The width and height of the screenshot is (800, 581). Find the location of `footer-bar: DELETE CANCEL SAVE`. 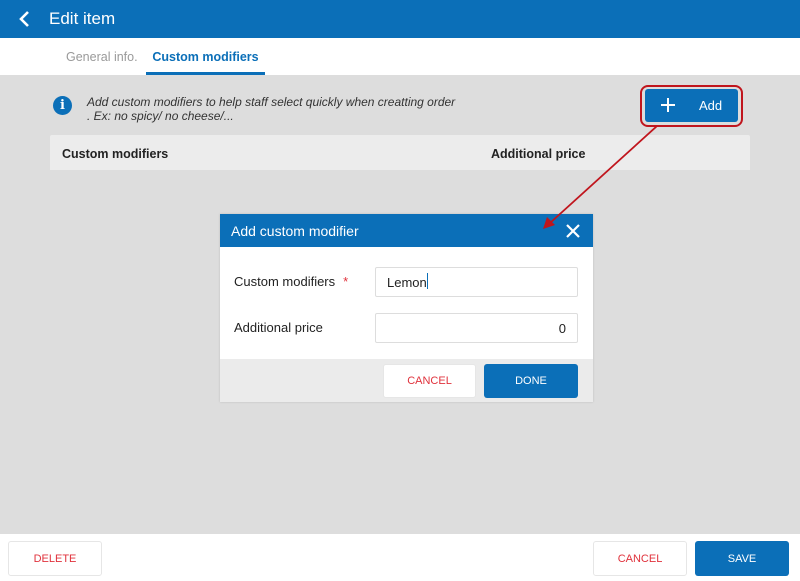

footer-bar: DELETE CANCEL SAVE is located at coordinates (400, 557).